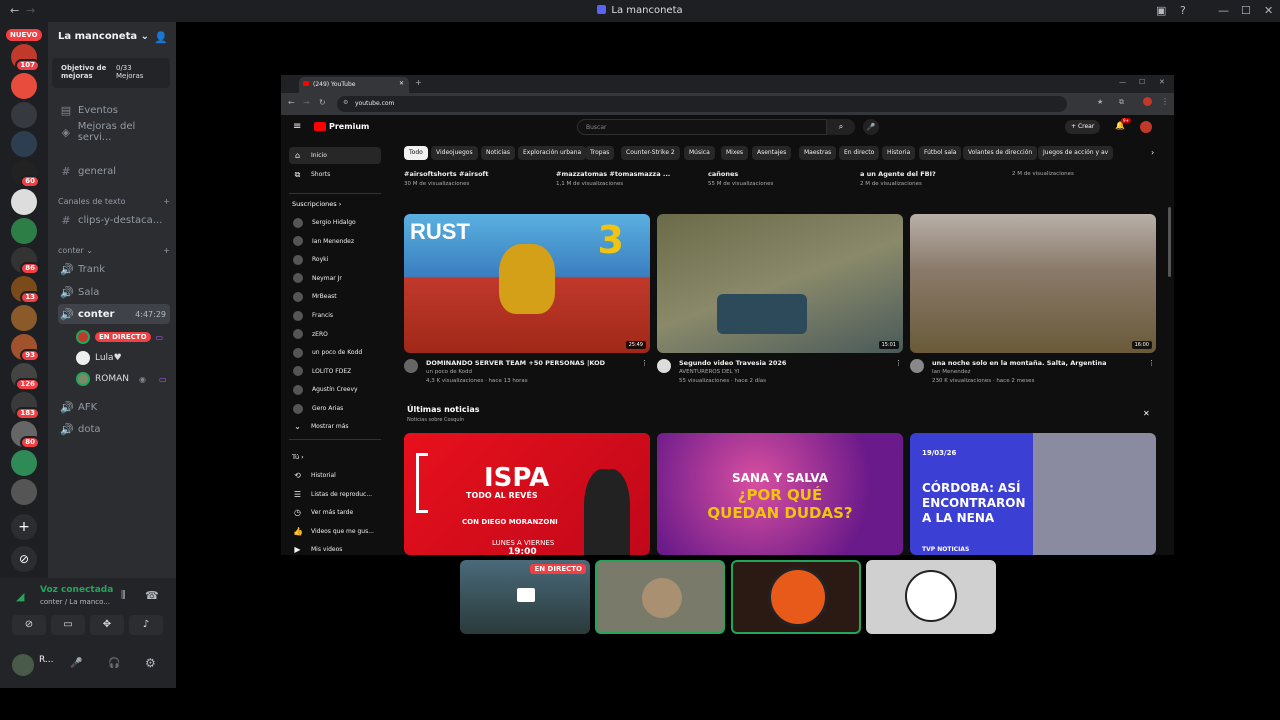 Image resolution: width=1280 pixels, height=720 pixels. What do you see at coordinates (335, 155) in the screenshot?
I see `sidebar-item-home: ⌂ Inicio` at bounding box center [335, 155].